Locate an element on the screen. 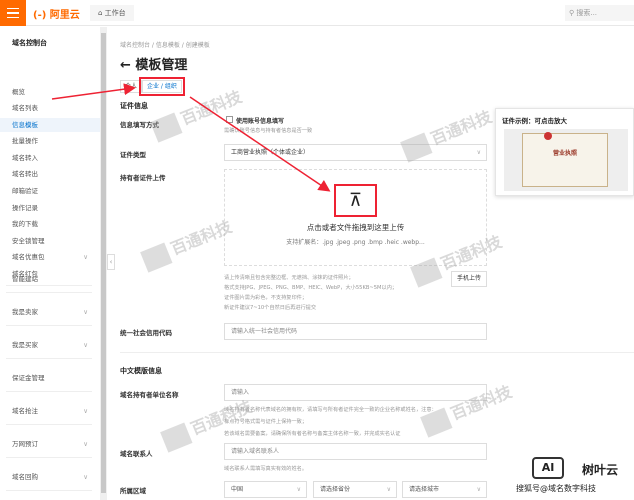 The image size is (634, 500). popover-title: 证件示例：可点击放大 is located at coordinates (534, 121).